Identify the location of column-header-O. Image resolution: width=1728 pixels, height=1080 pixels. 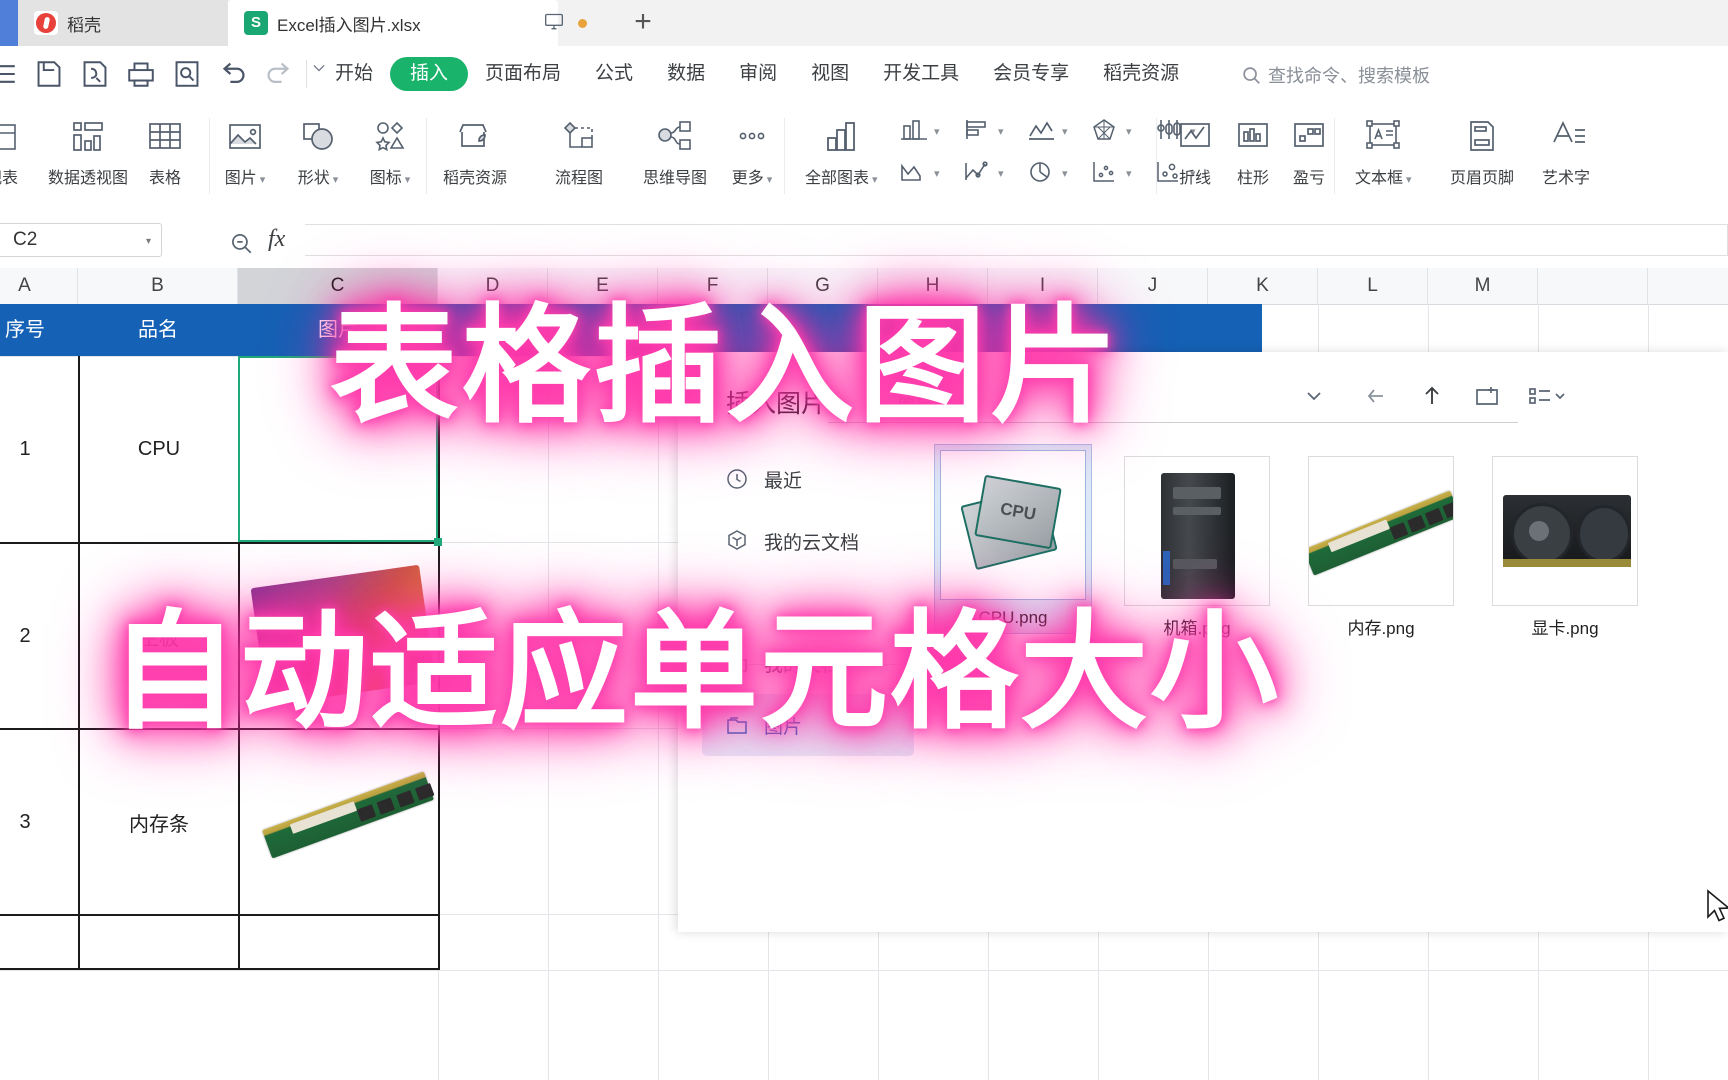
(1688, 286).